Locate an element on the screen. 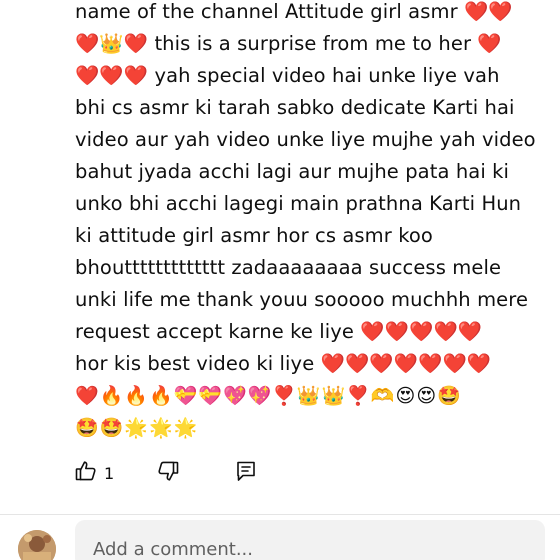  thumbs-down-icon is located at coordinates (168, 473).